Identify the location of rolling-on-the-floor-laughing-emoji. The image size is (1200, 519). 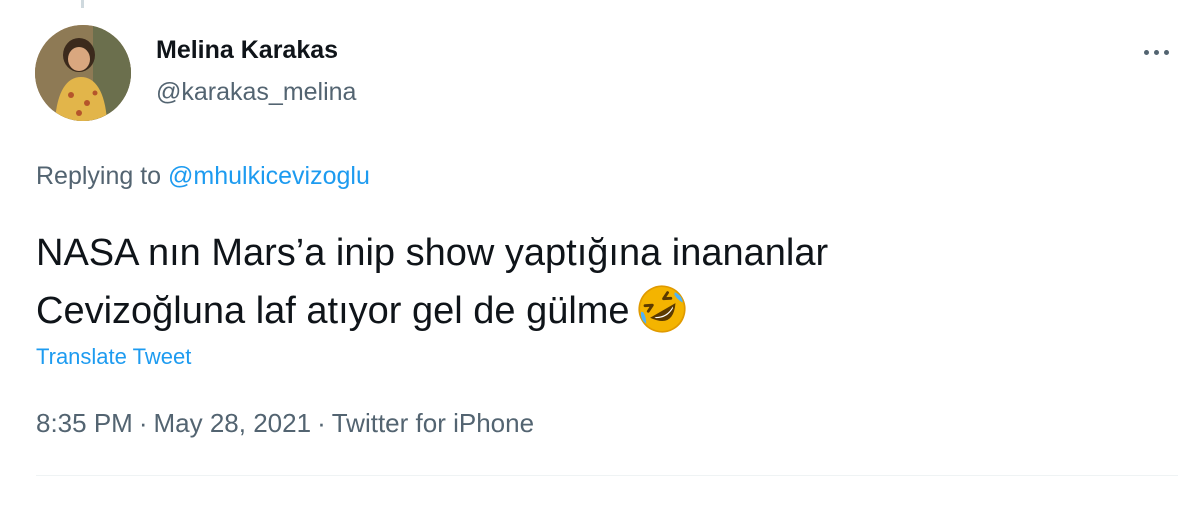
(662, 309).